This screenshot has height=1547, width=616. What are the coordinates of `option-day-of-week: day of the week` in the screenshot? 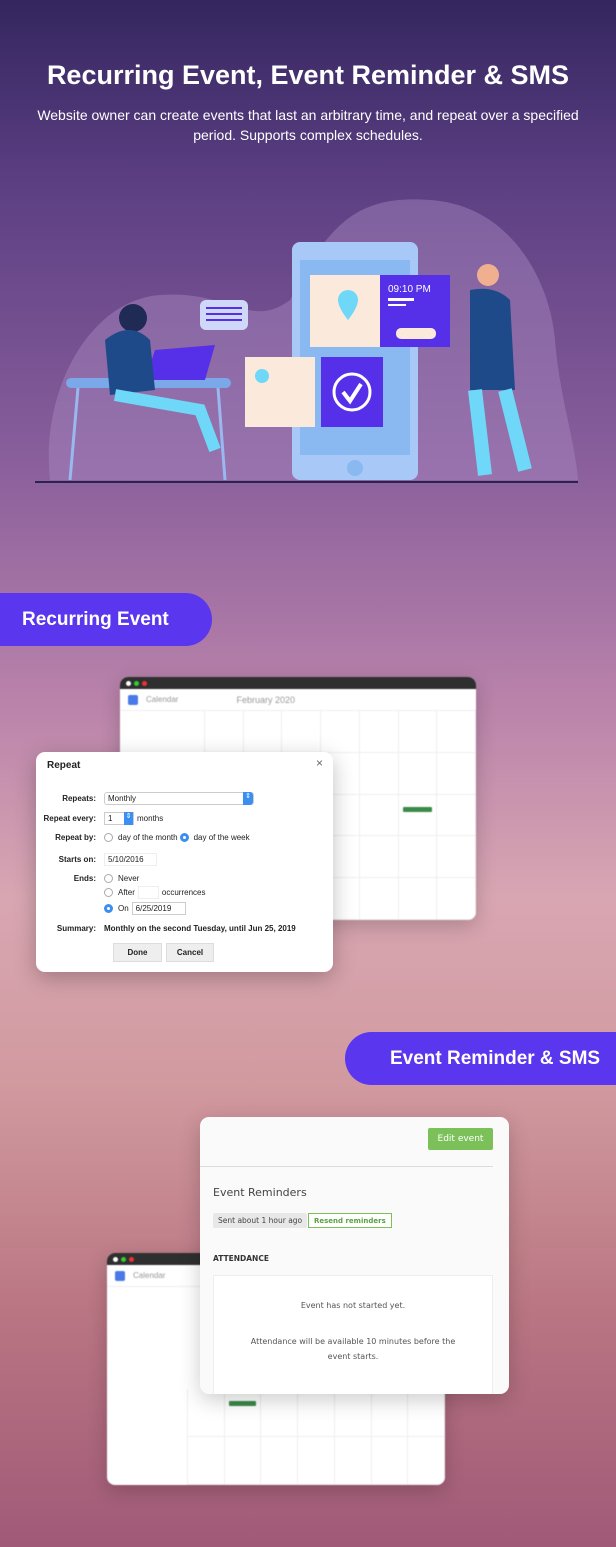 It's located at (221, 837).